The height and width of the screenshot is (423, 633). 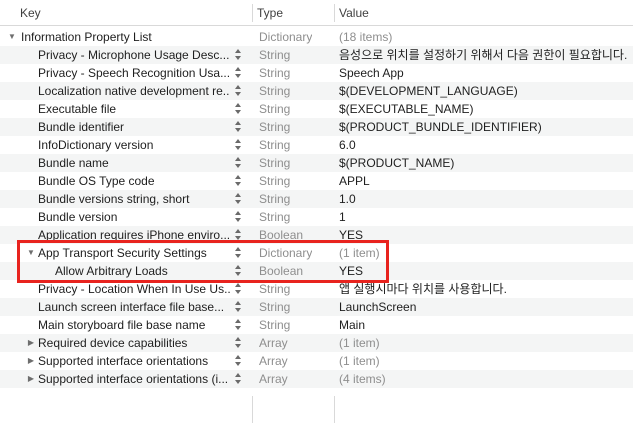 What do you see at coordinates (123, 361) in the screenshot?
I see `key-label: Supported interface orientations` at bounding box center [123, 361].